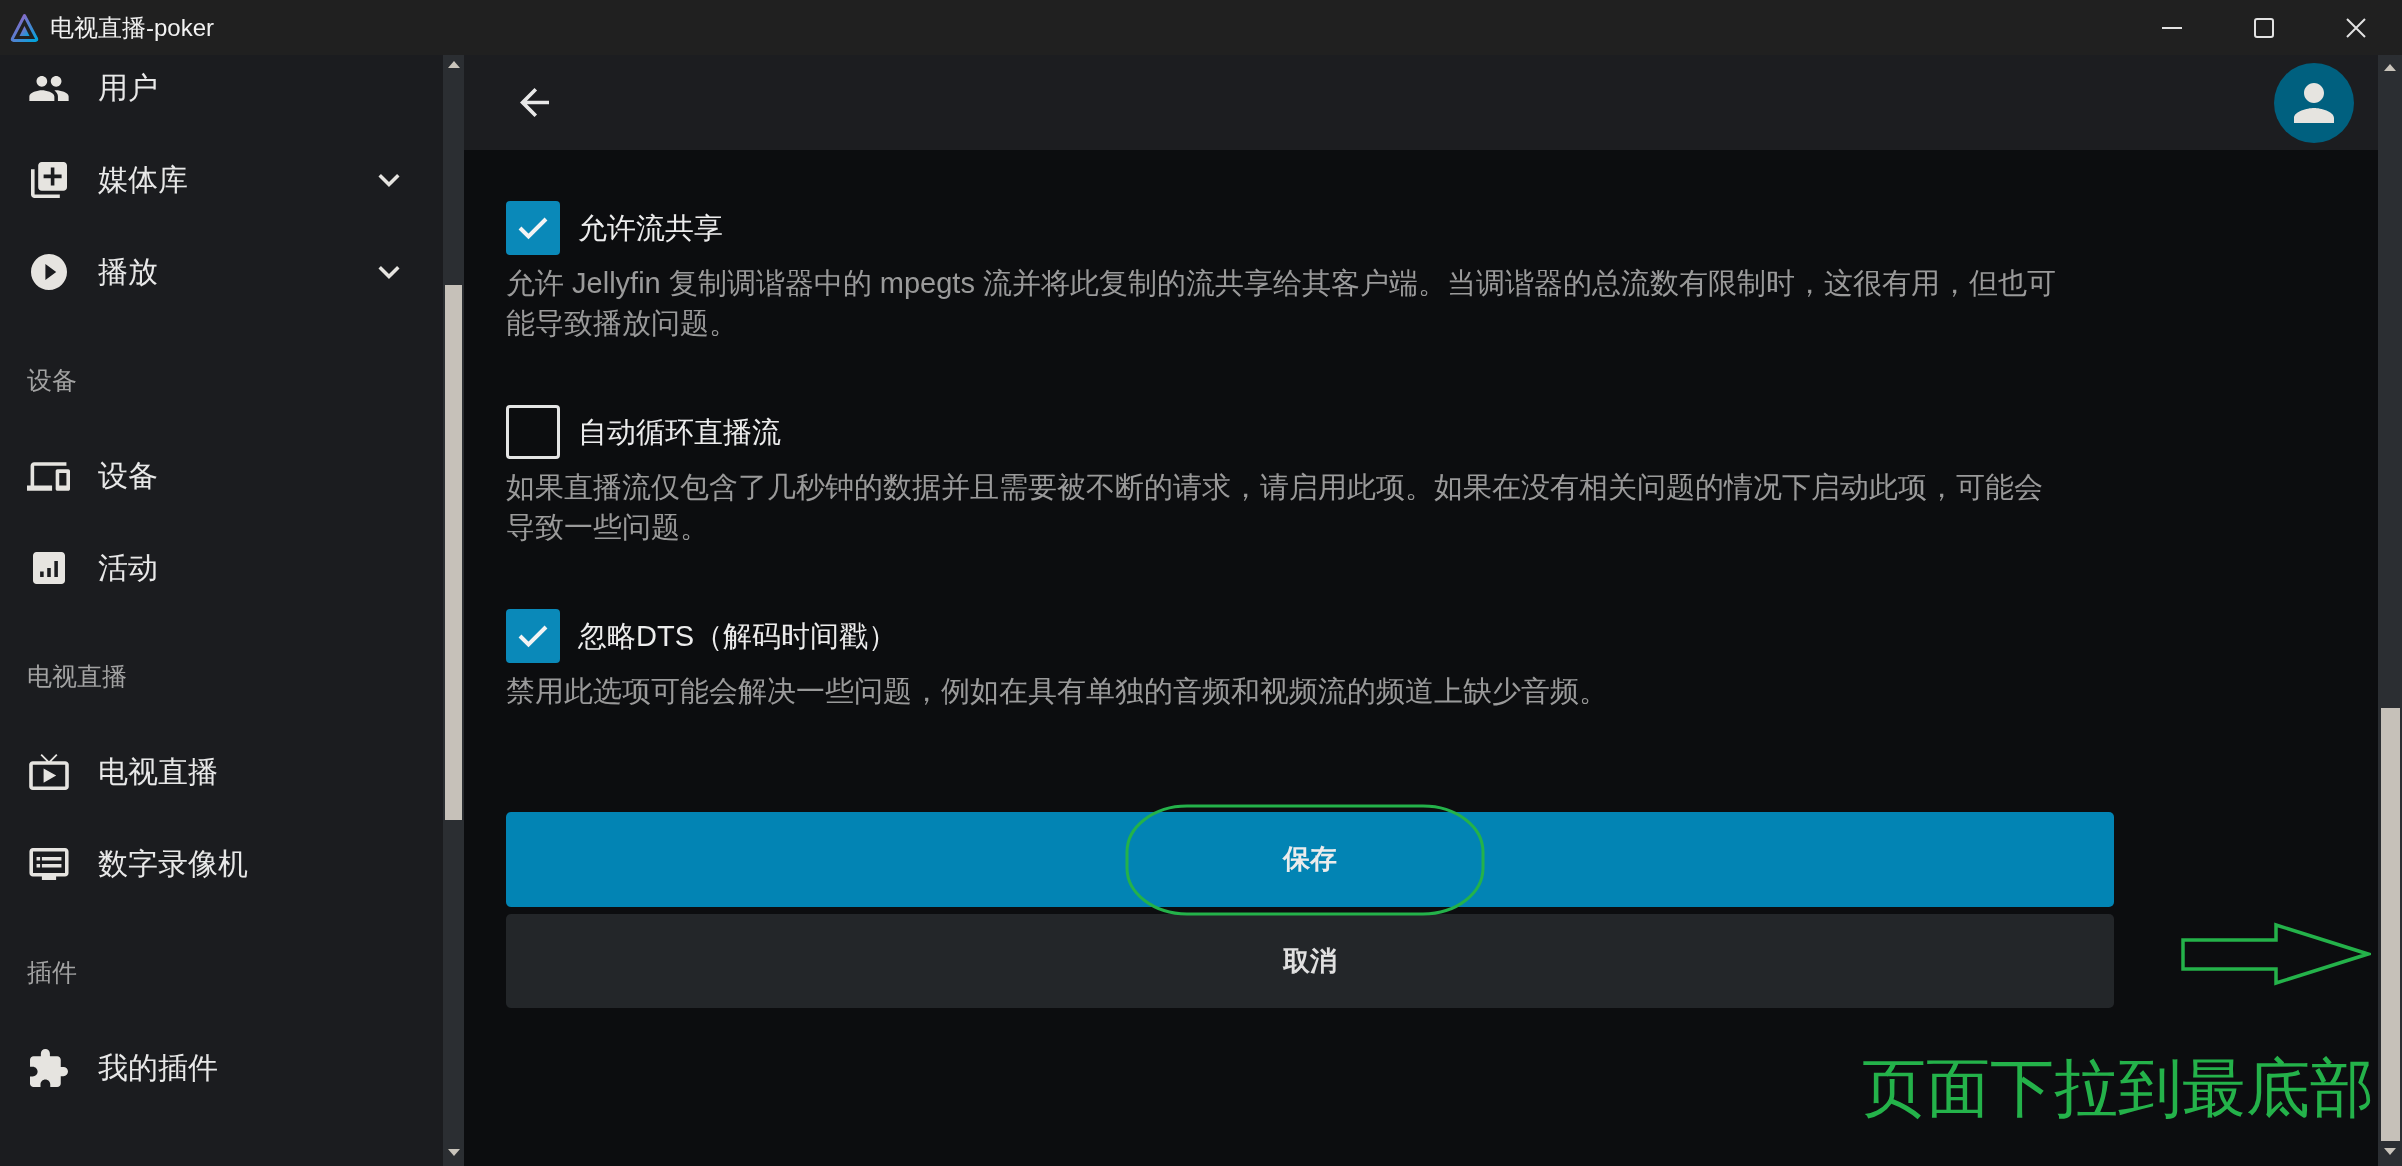 The image size is (2402, 1166). Describe the element at coordinates (52, 972) in the screenshot. I see `section-heading: 插件` at that location.